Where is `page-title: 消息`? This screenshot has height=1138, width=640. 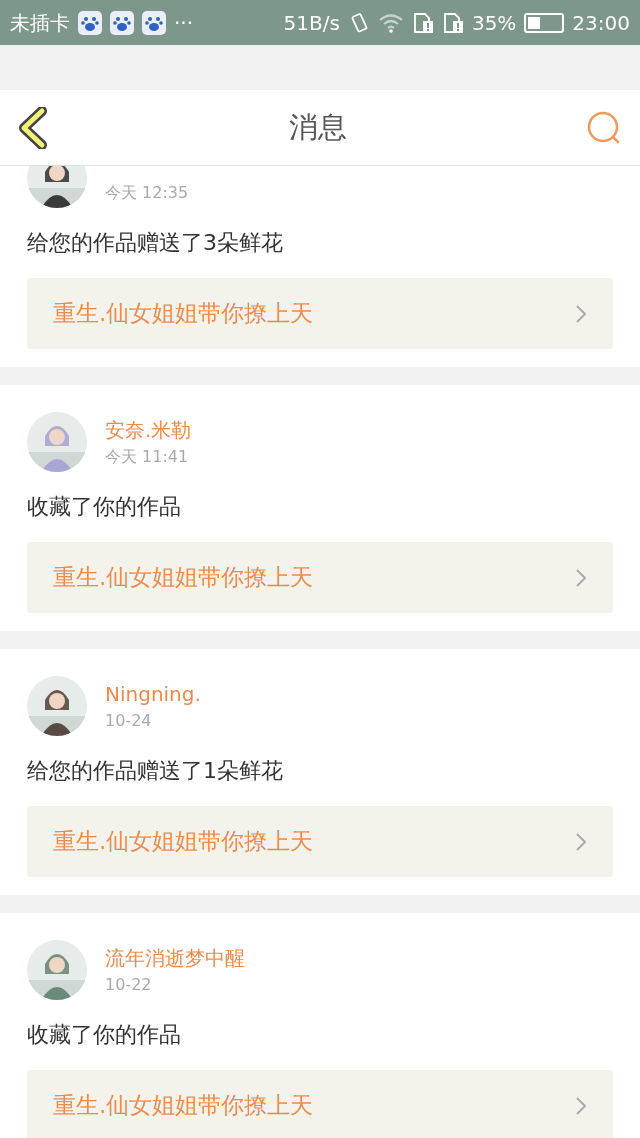 page-title: 消息 is located at coordinates (318, 127).